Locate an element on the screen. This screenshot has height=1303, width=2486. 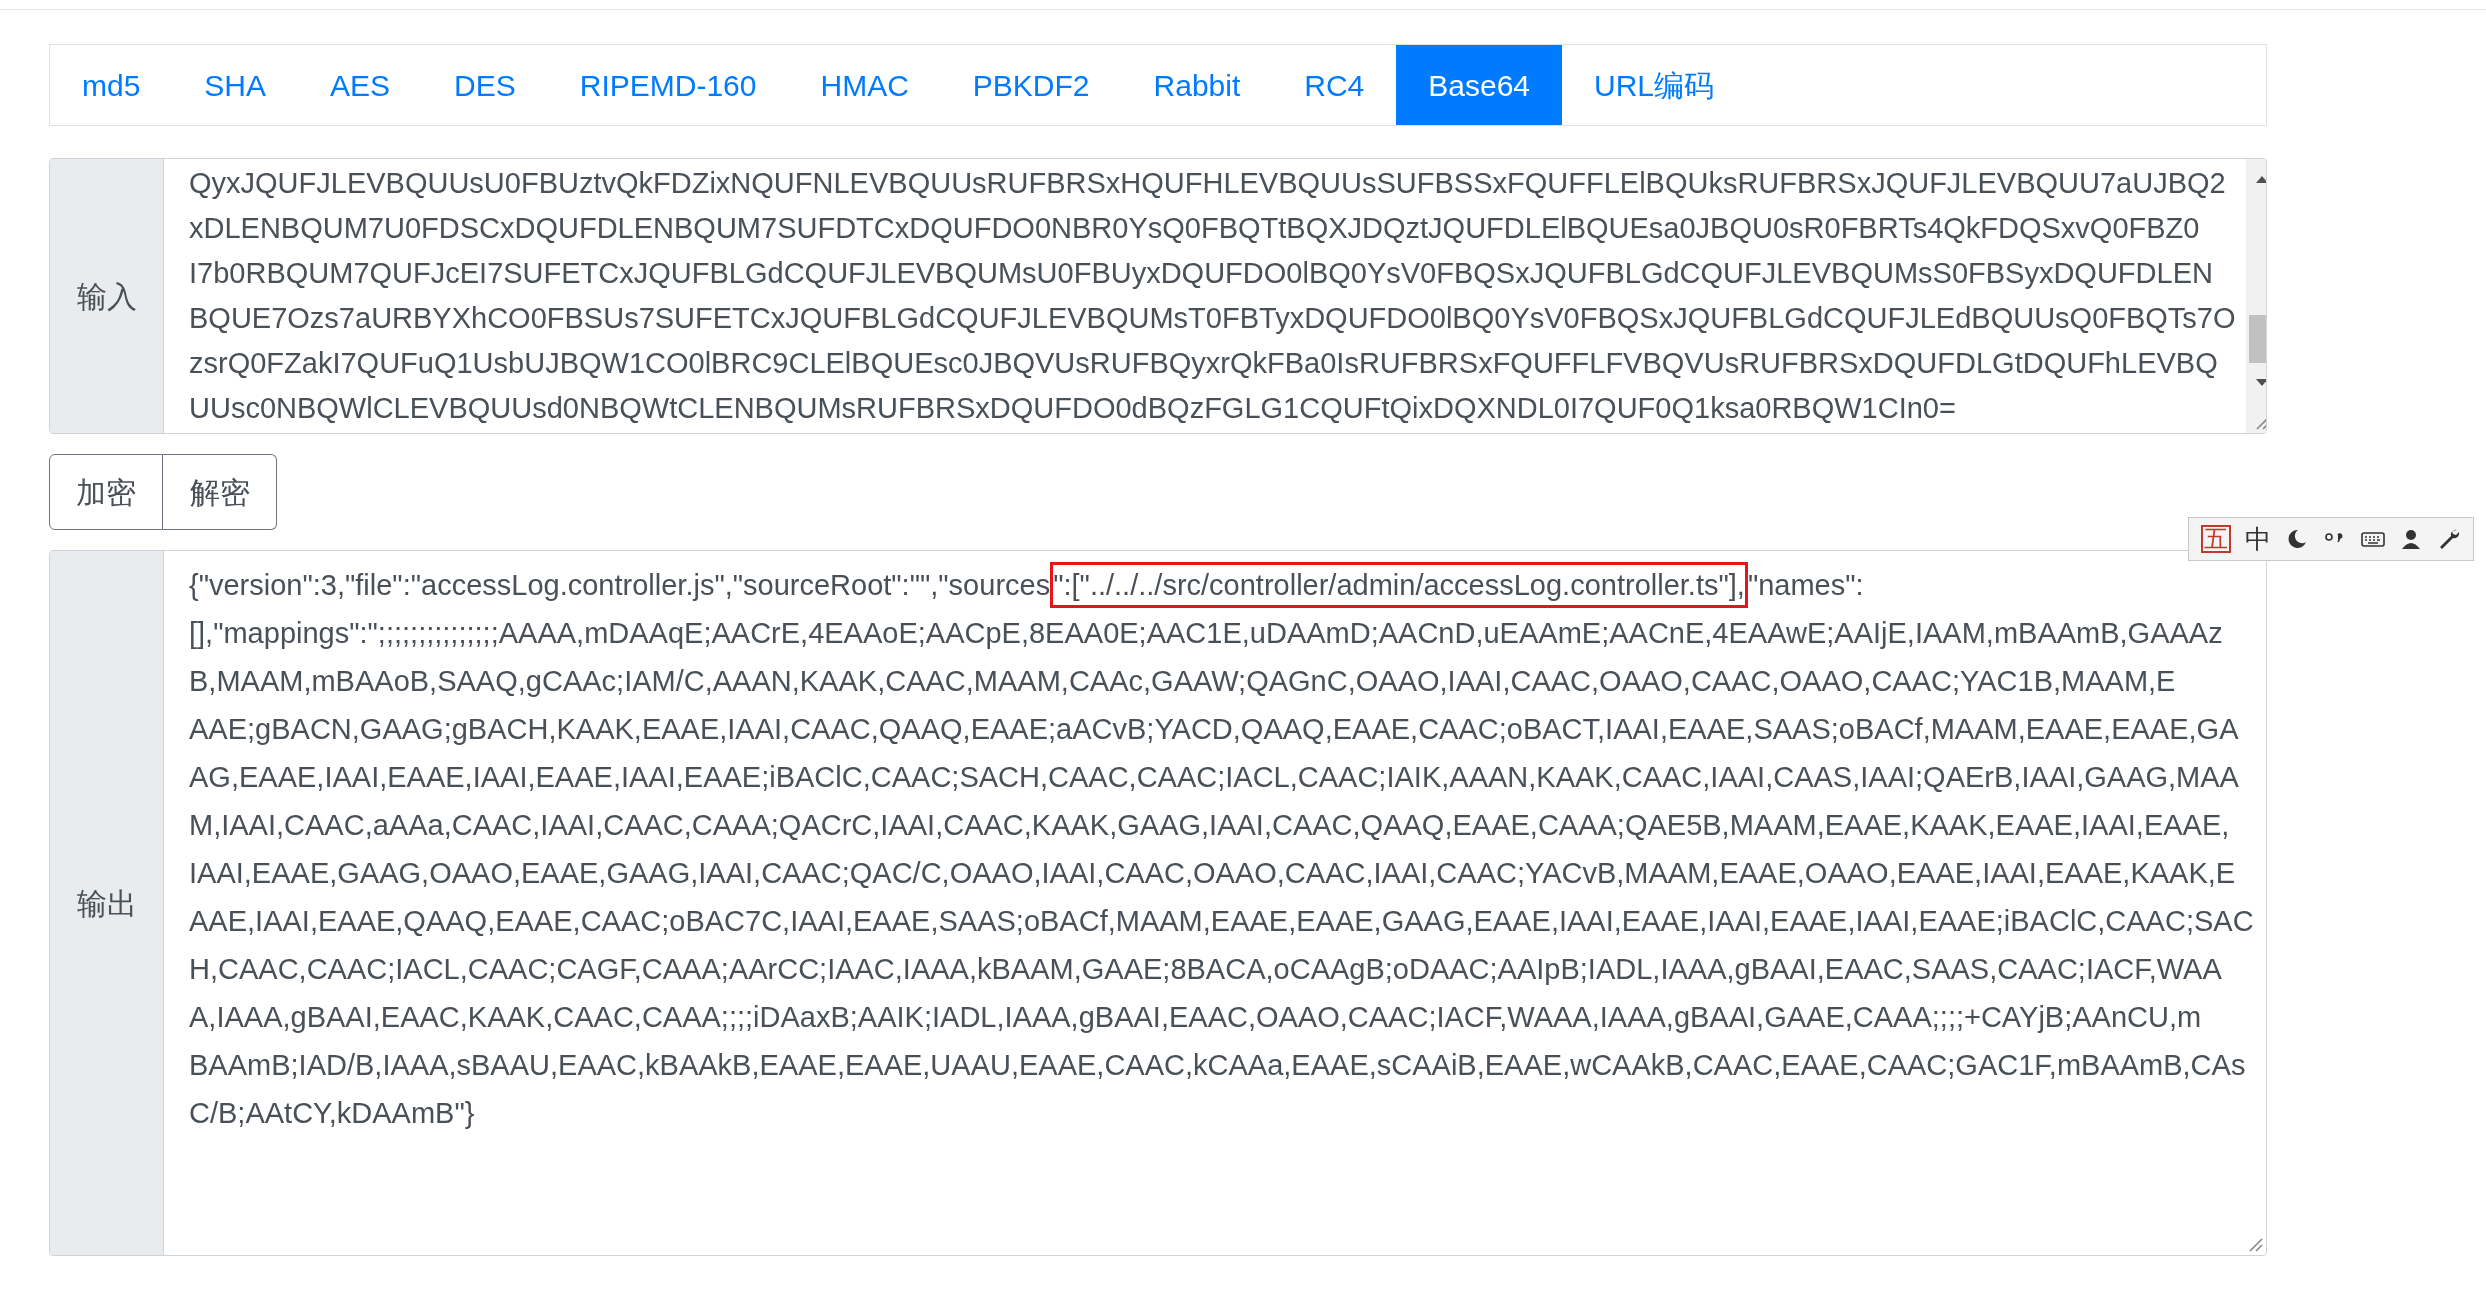
ime-glyph: 五 is located at coordinates (2216, 539).